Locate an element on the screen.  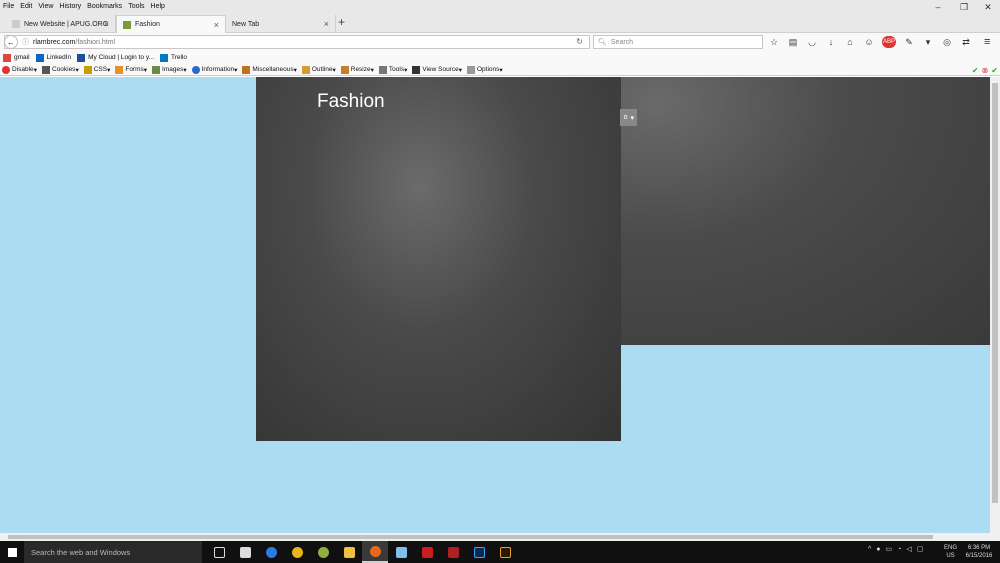
menu-edit: Edit is located at coordinates (26, 6).